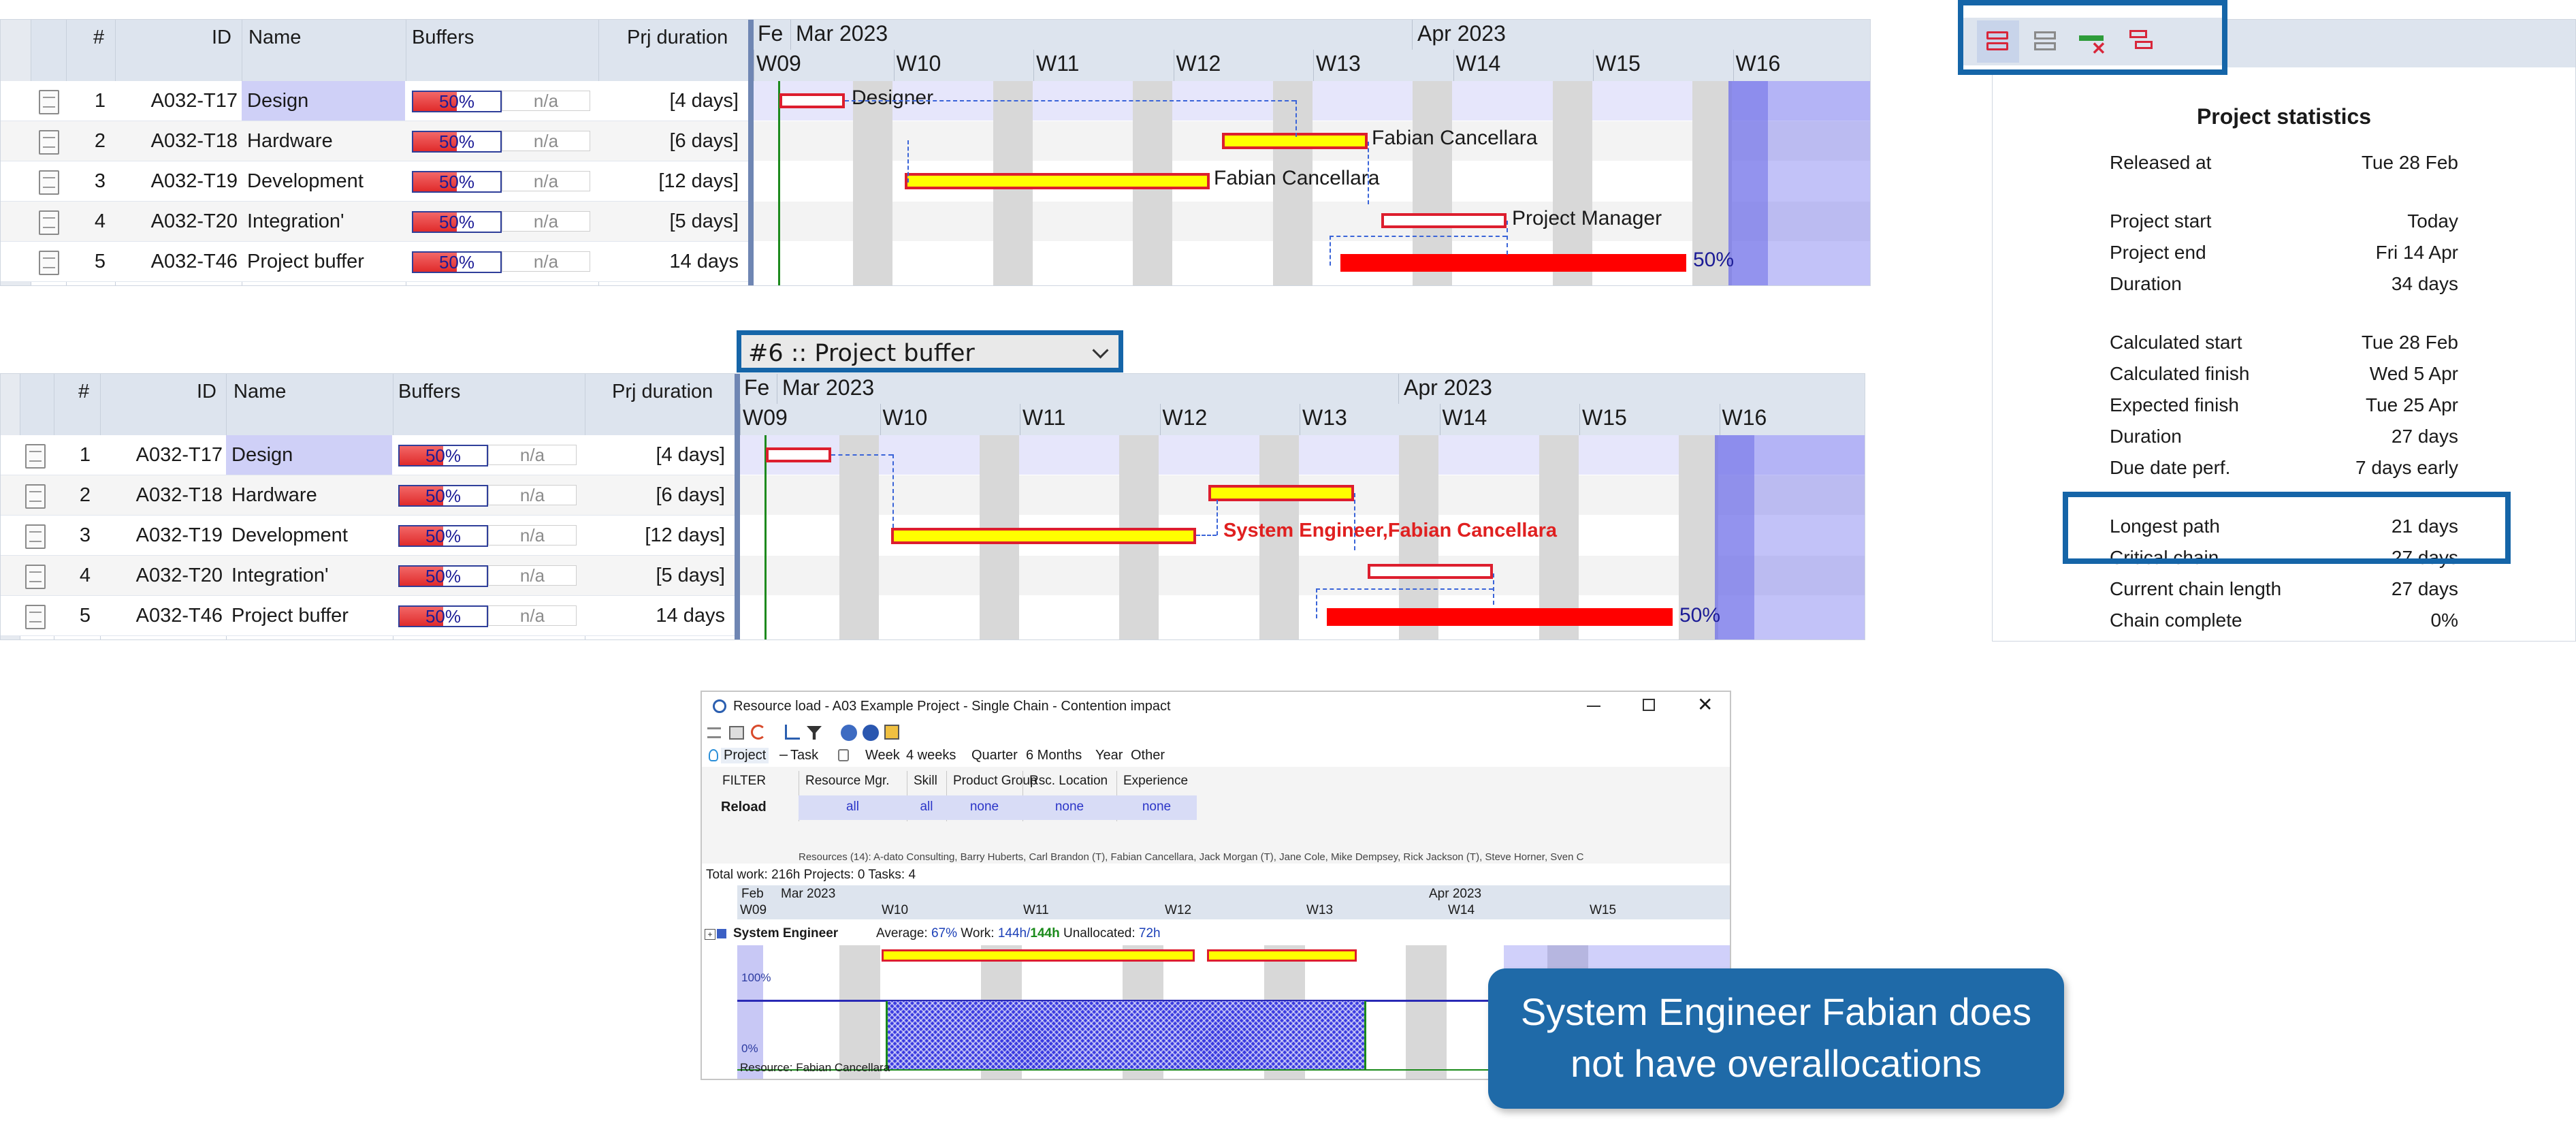 The width and height of the screenshot is (2576, 1138). Describe the element at coordinates (930, 351) in the screenshot. I see `chain-selector: #6 :: Project buffer` at that location.